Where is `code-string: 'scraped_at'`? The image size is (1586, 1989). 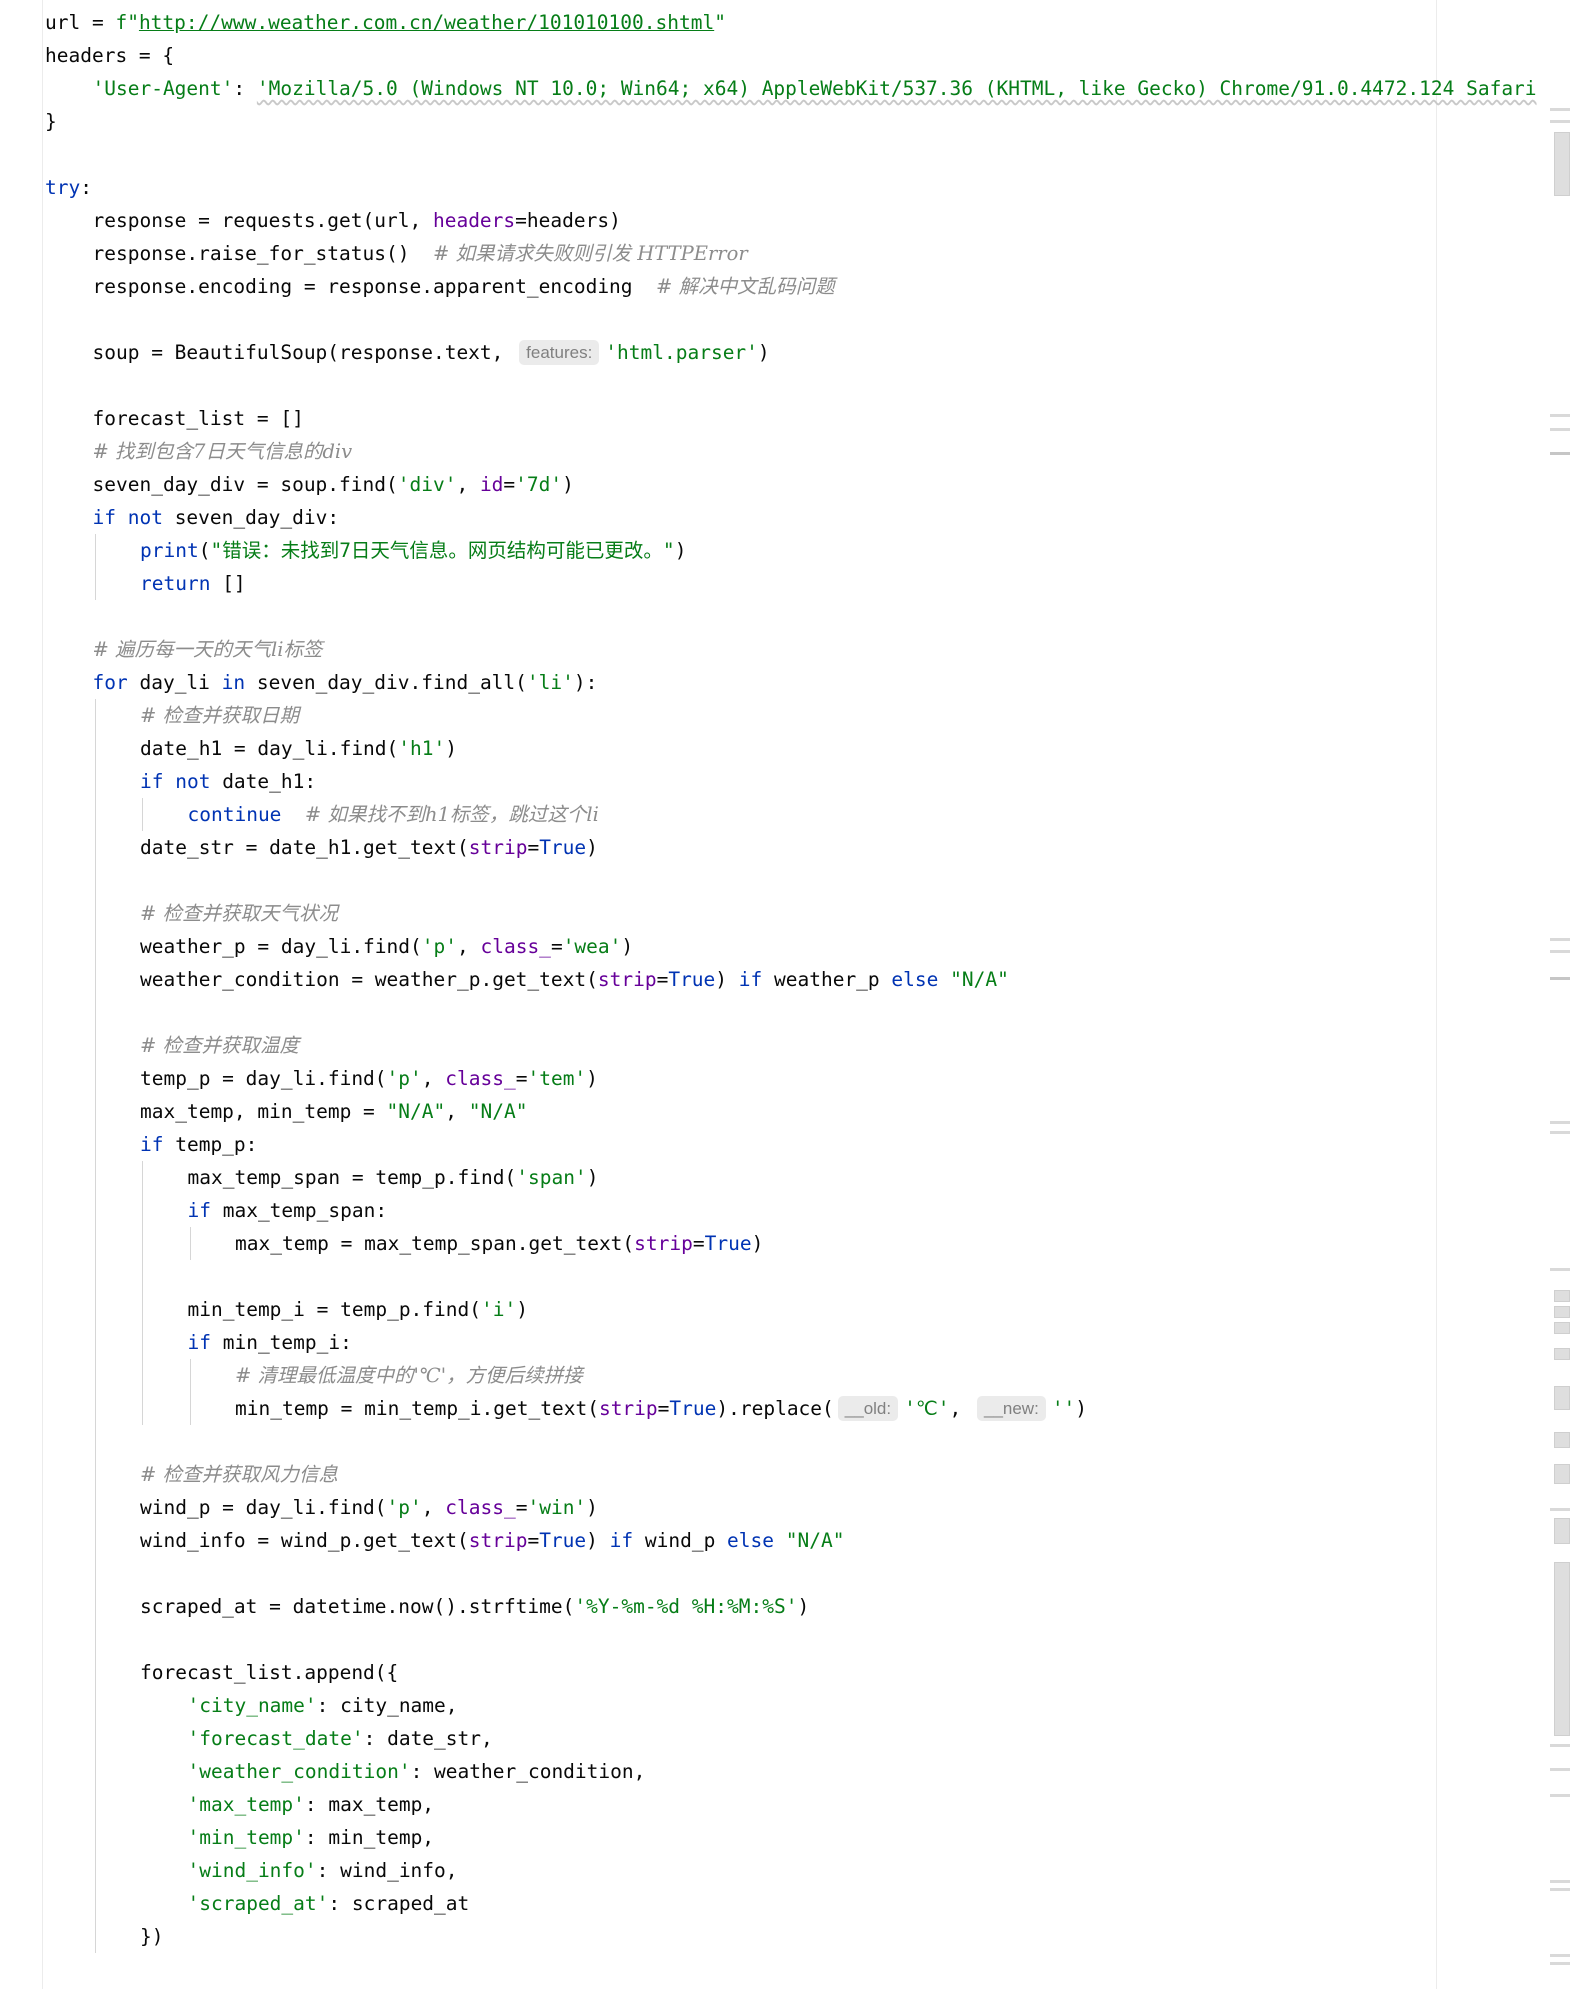
code-string: 'scraped_at' is located at coordinates (258, 1903).